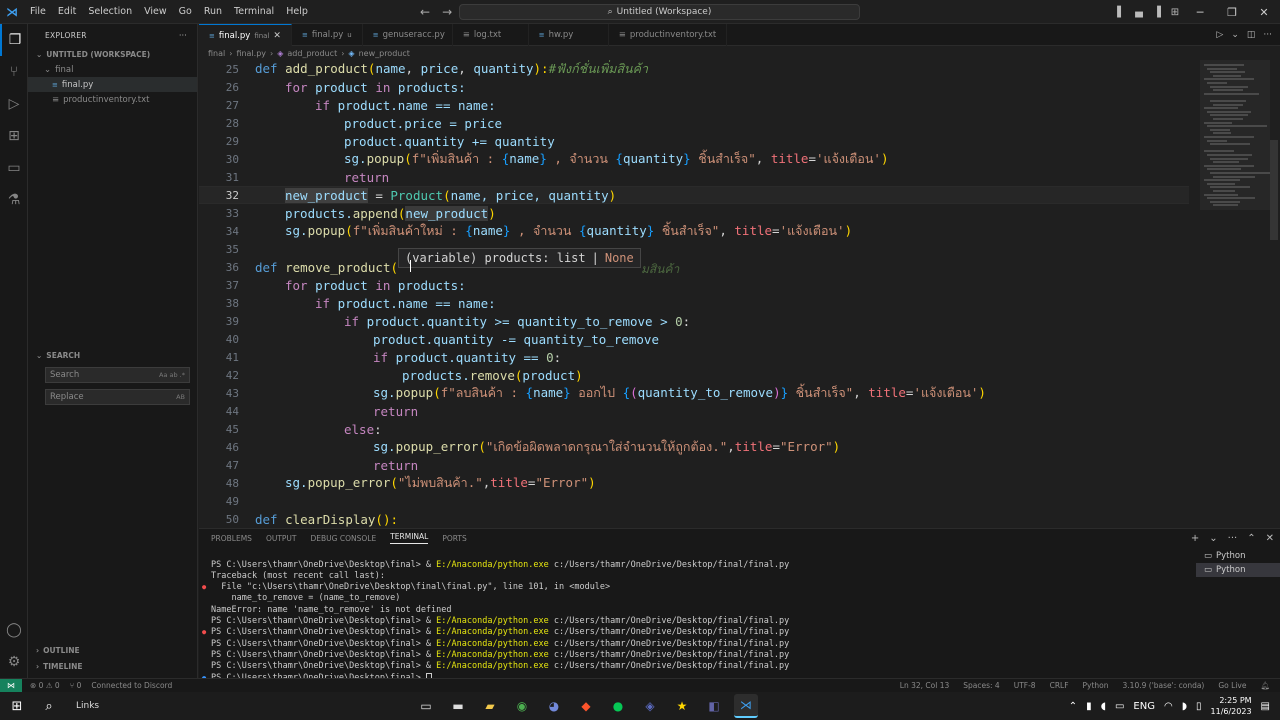  What do you see at coordinates (659, 12) in the screenshot?
I see `command-center: ⌕ Untitled (Workspace)` at bounding box center [659, 12].